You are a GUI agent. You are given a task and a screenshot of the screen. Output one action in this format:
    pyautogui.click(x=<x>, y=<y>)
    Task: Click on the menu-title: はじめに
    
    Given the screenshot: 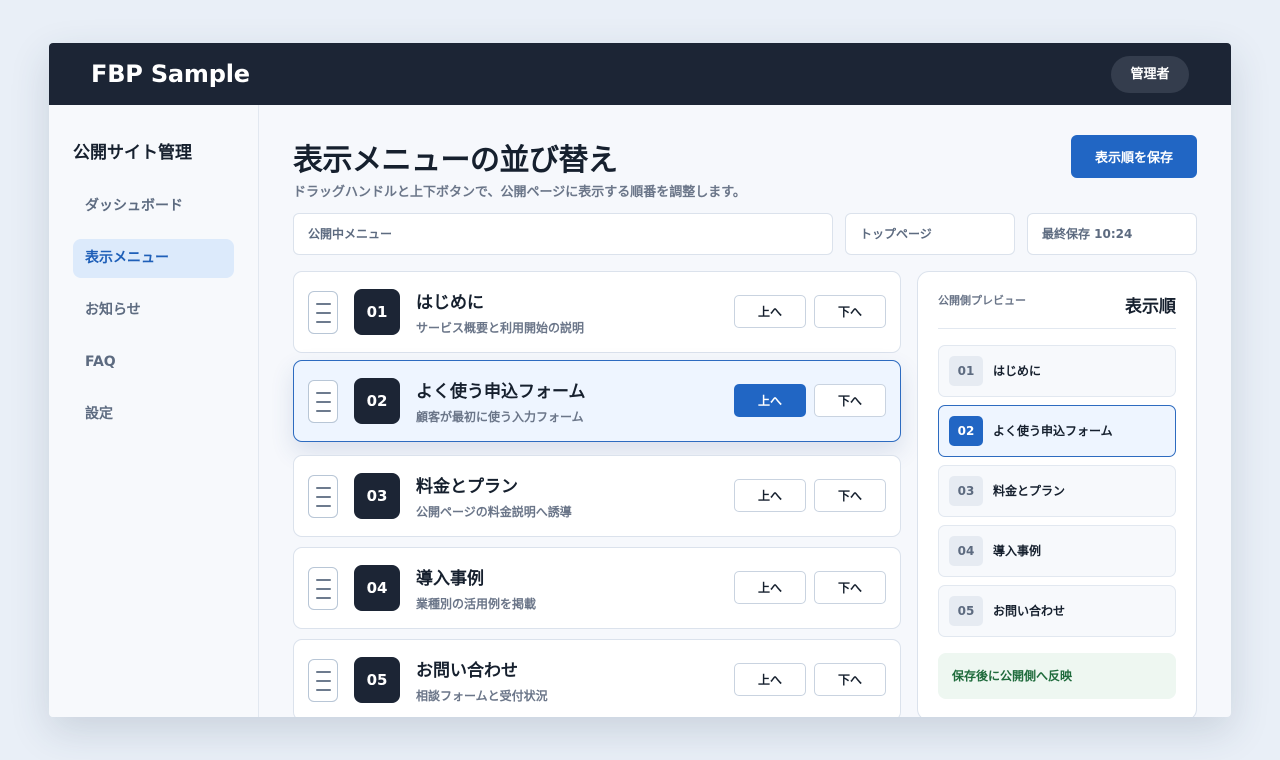 What is the action you would take?
    pyautogui.click(x=450, y=303)
    